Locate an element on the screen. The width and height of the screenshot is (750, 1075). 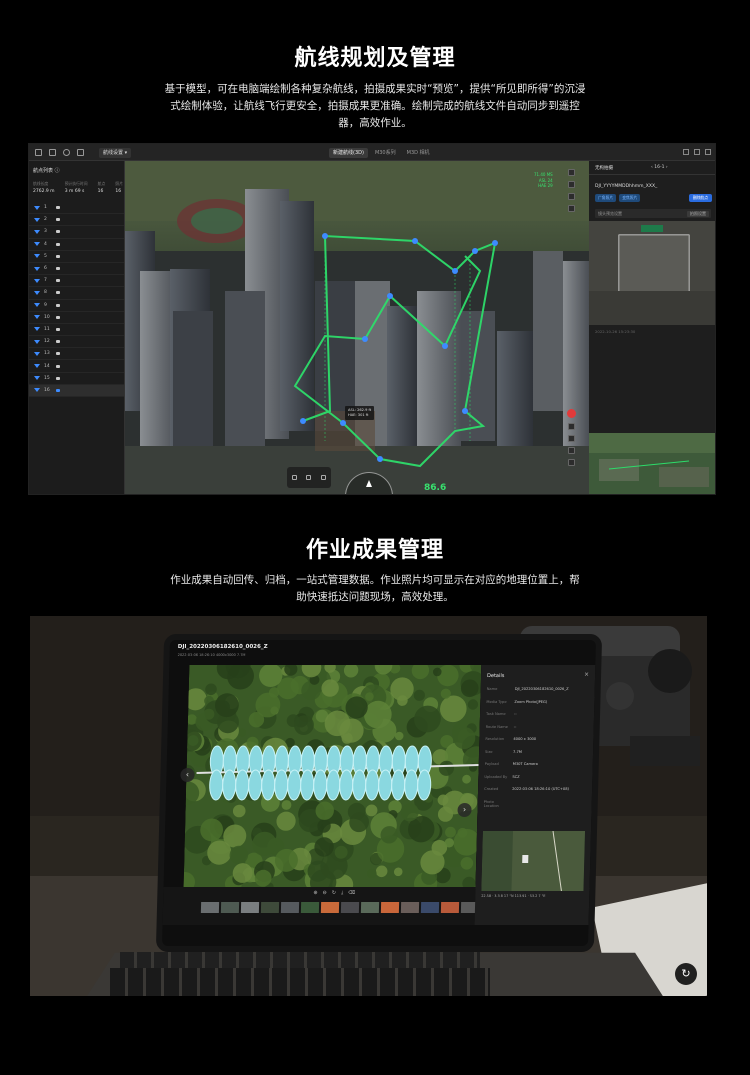
stat-value: 3 m 69 s is located at coordinates (74, 191).